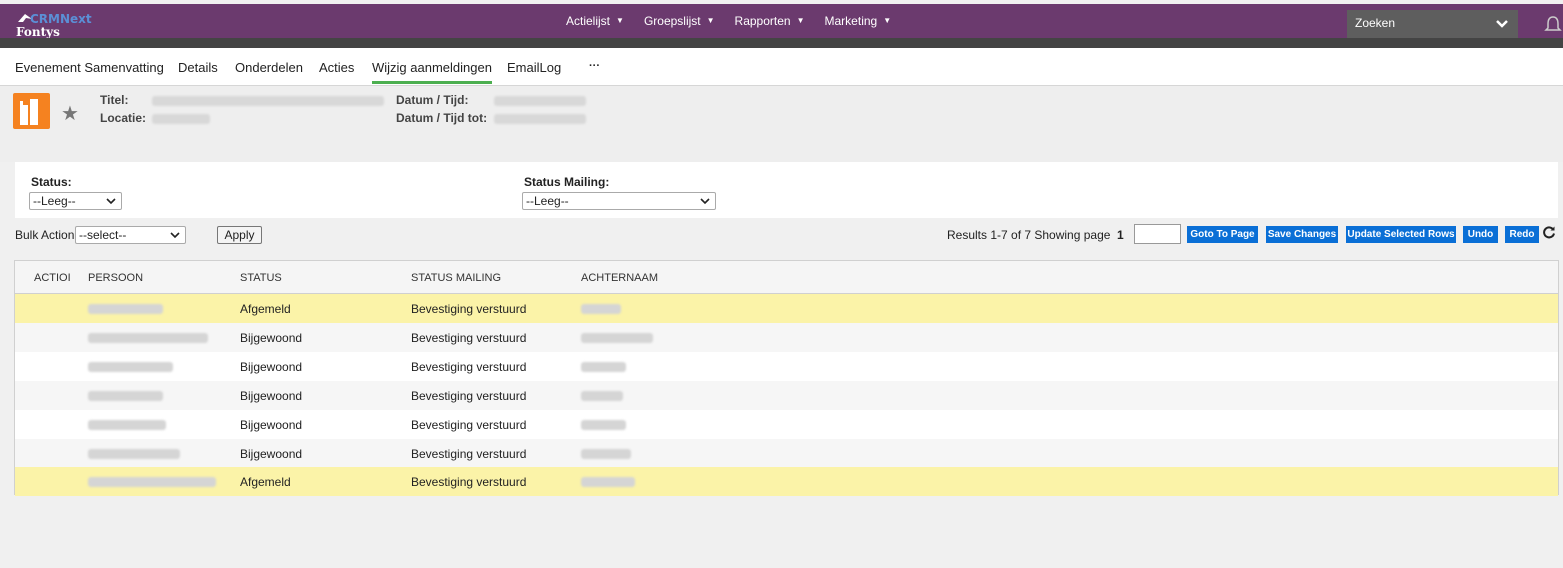 Image resolution: width=1563 pixels, height=568 pixels. I want to click on search-dropdown: Zoeken, so click(1432, 25).